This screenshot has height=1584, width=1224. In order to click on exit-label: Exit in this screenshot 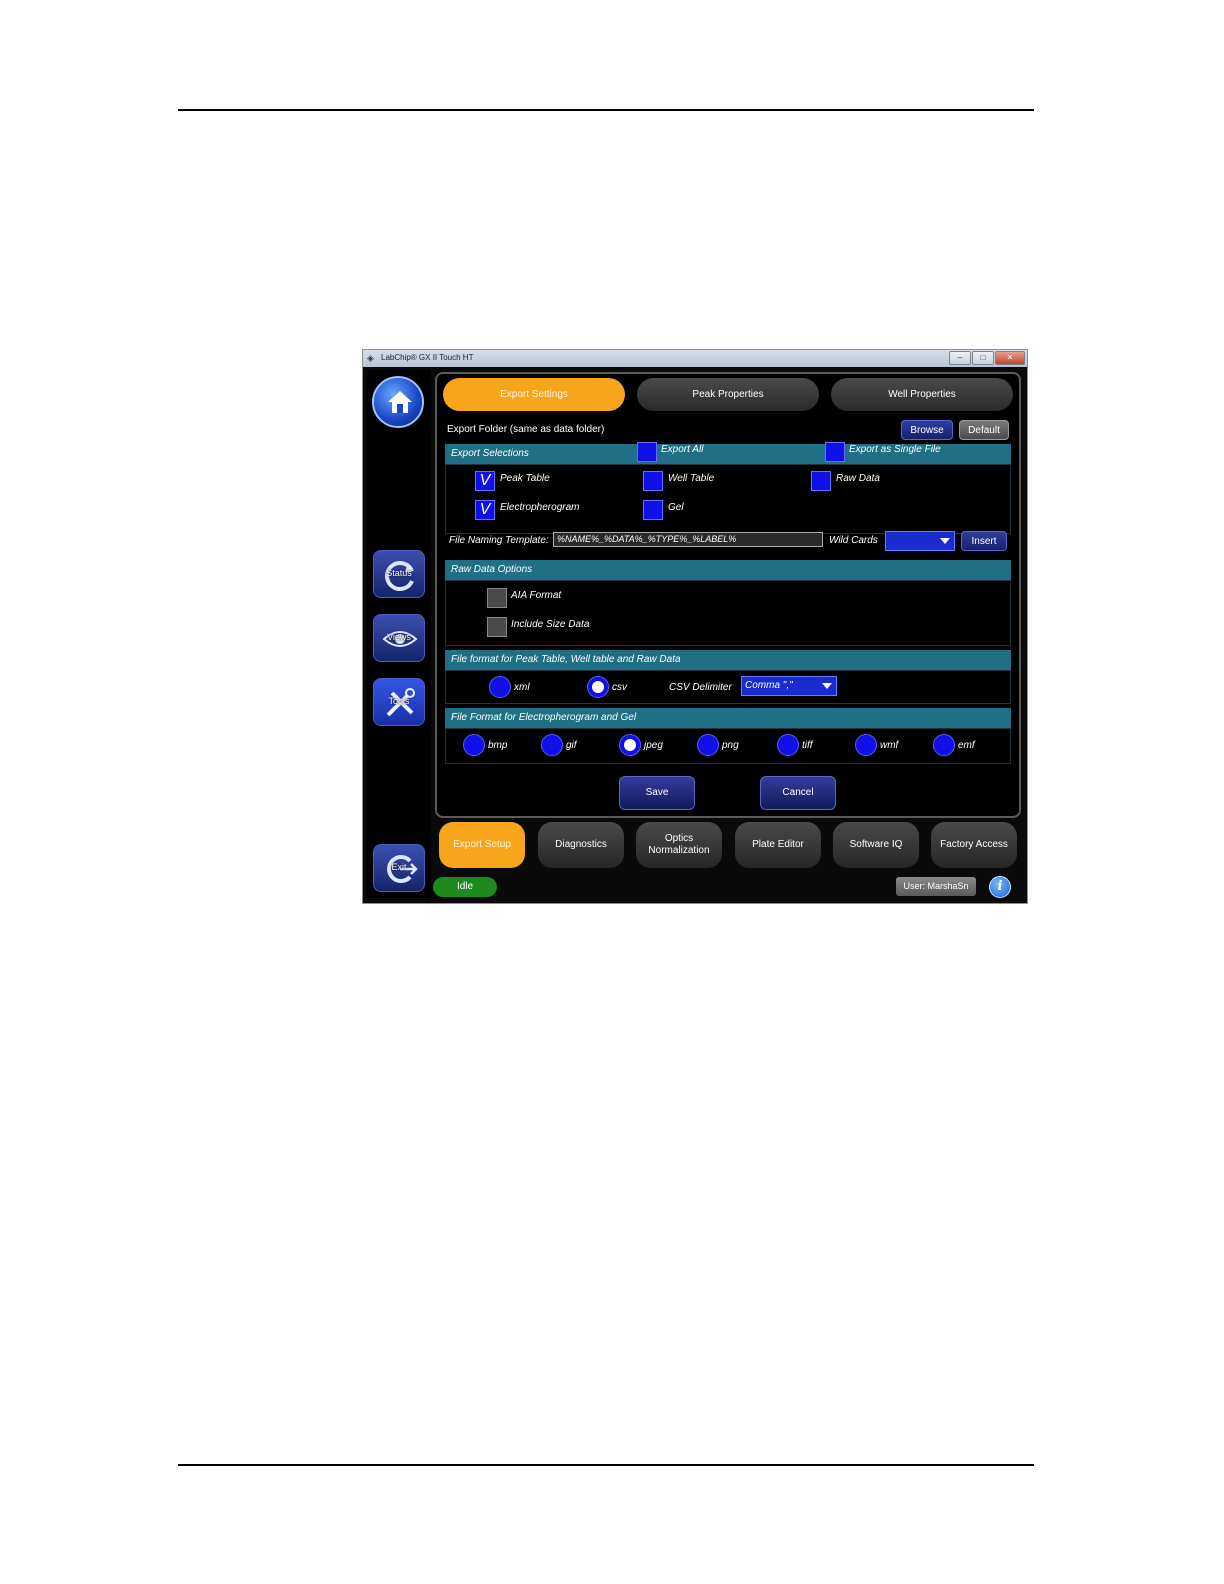, I will do `click(399, 867)`.